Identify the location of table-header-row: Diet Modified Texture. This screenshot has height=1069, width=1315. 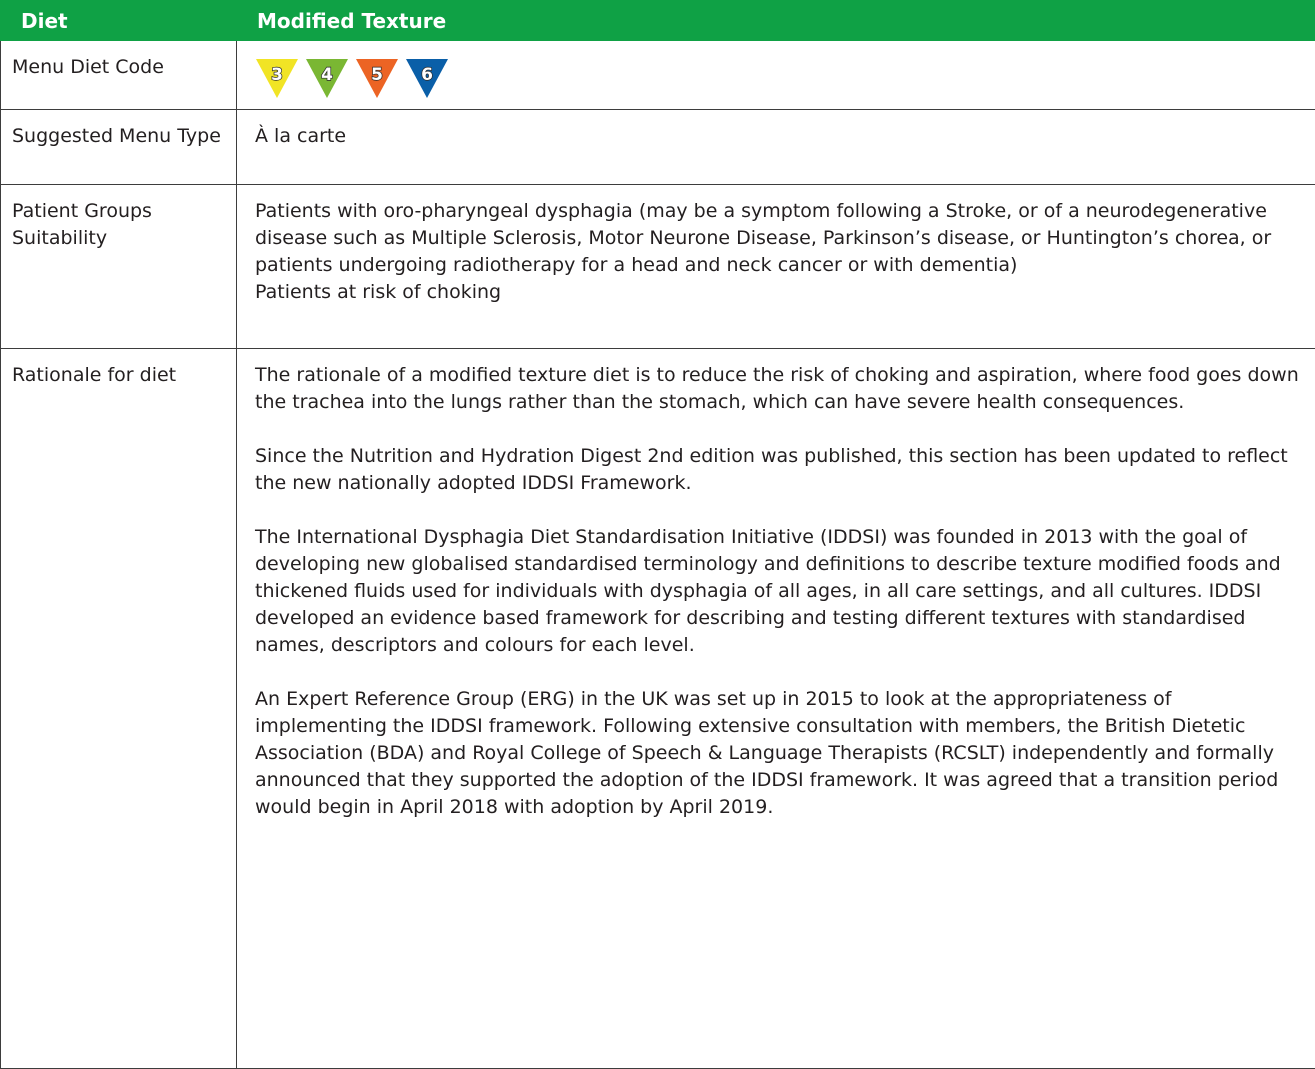
(658, 21).